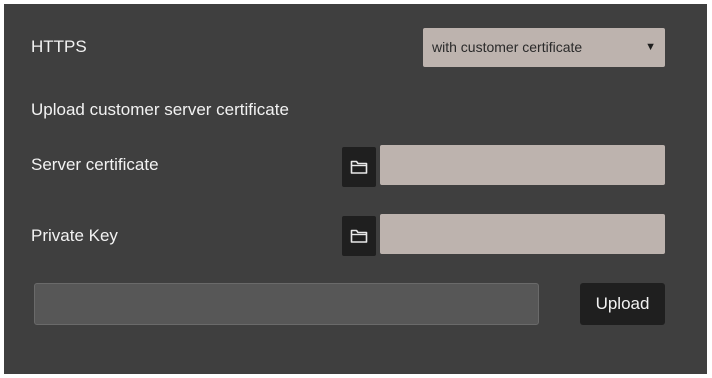 Image resolution: width=712 pixels, height=378 pixels. Describe the element at coordinates (59, 46) in the screenshot. I see `https-label: HTTPS` at that location.